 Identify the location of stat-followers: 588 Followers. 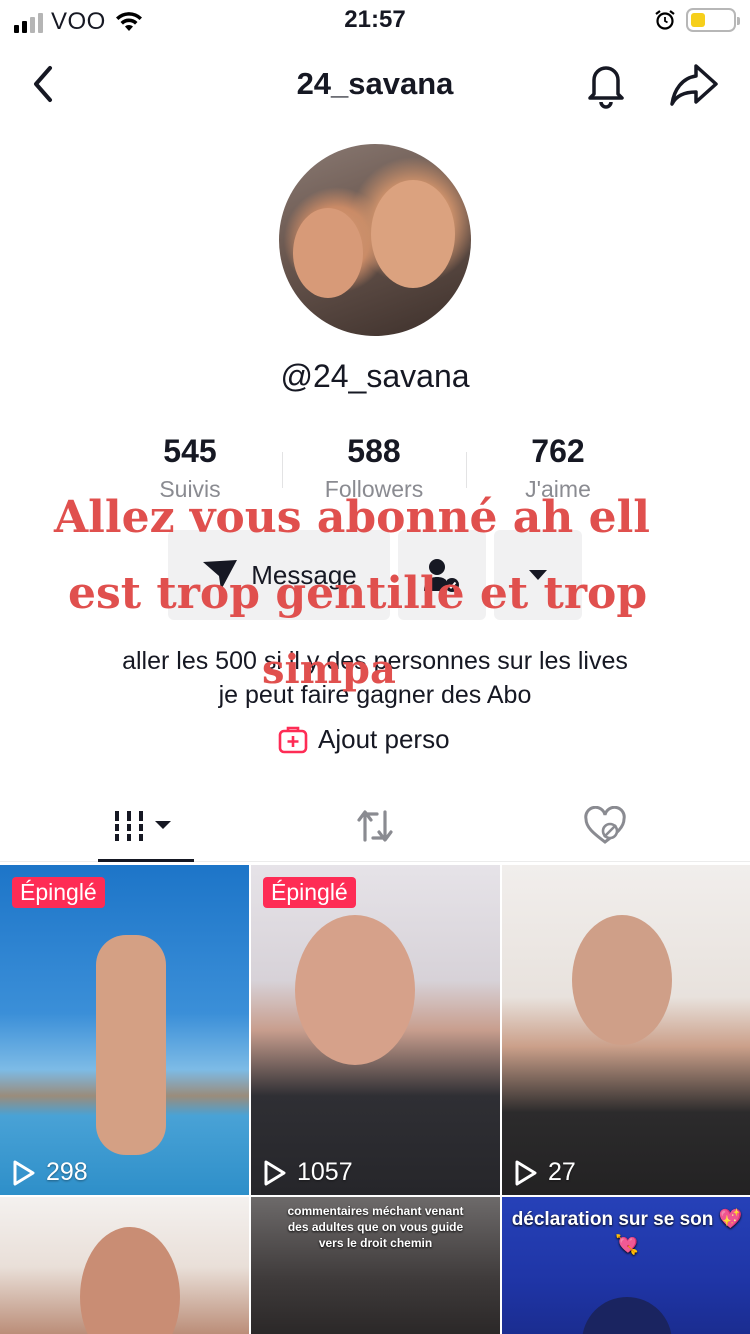
(374, 470).